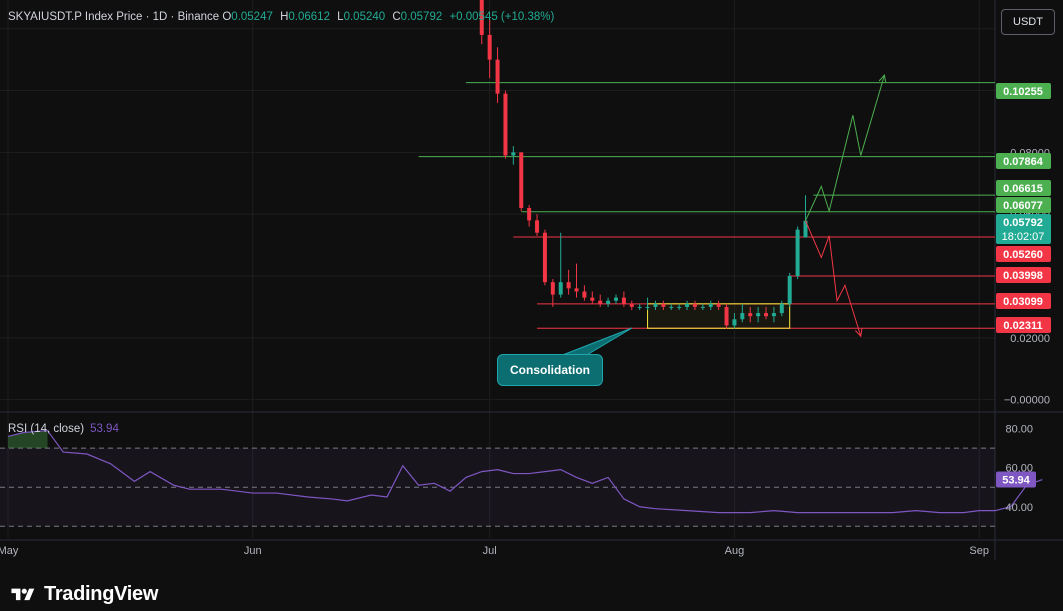 The height and width of the screenshot is (611, 1063). Describe the element at coordinates (1019, 508) in the screenshot. I see `rsi-tick-label: 40.00` at that location.